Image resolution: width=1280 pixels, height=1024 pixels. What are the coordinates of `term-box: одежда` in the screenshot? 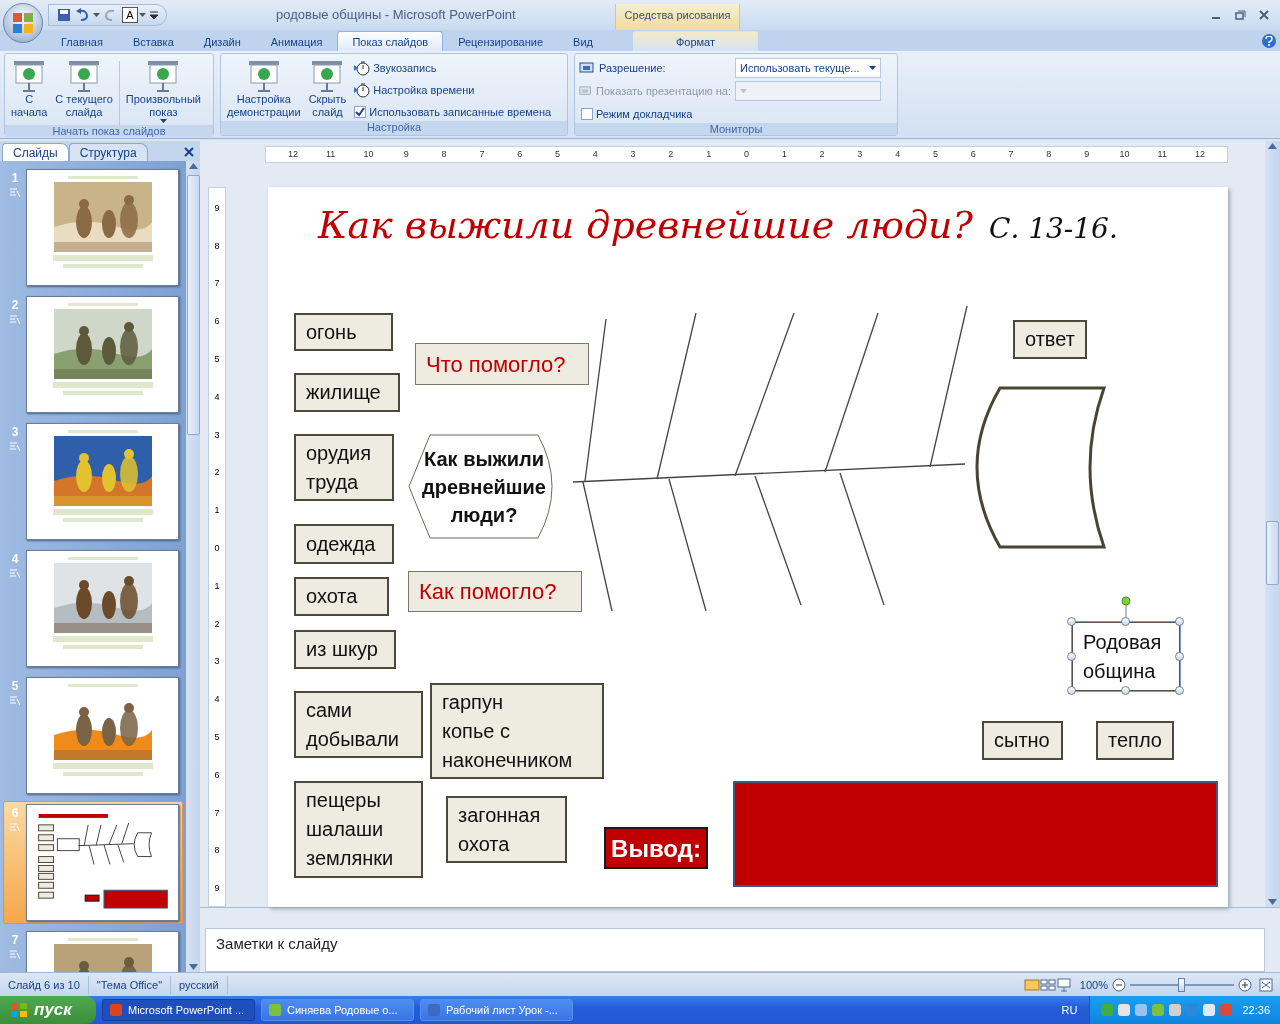 It's located at (344, 544).